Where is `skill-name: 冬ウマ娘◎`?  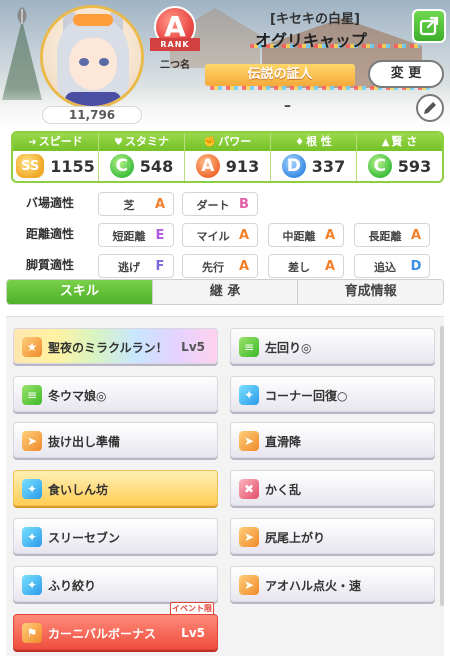 skill-name: 冬ウマ娘◎ is located at coordinates (77, 396).